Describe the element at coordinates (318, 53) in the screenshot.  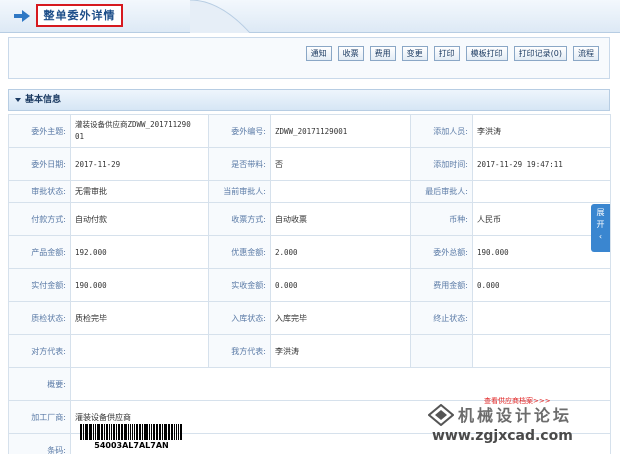
I see `notify-button: 通知` at that location.